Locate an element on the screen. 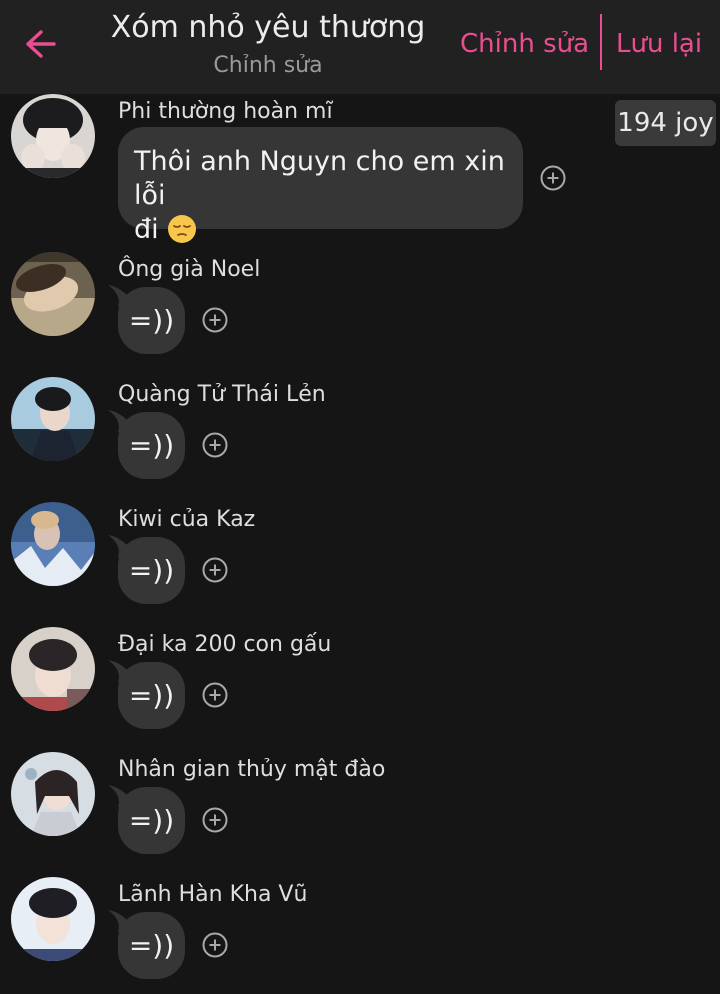 The image size is (720, 994). save-button: Lưu lại is located at coordinates (659, 44).